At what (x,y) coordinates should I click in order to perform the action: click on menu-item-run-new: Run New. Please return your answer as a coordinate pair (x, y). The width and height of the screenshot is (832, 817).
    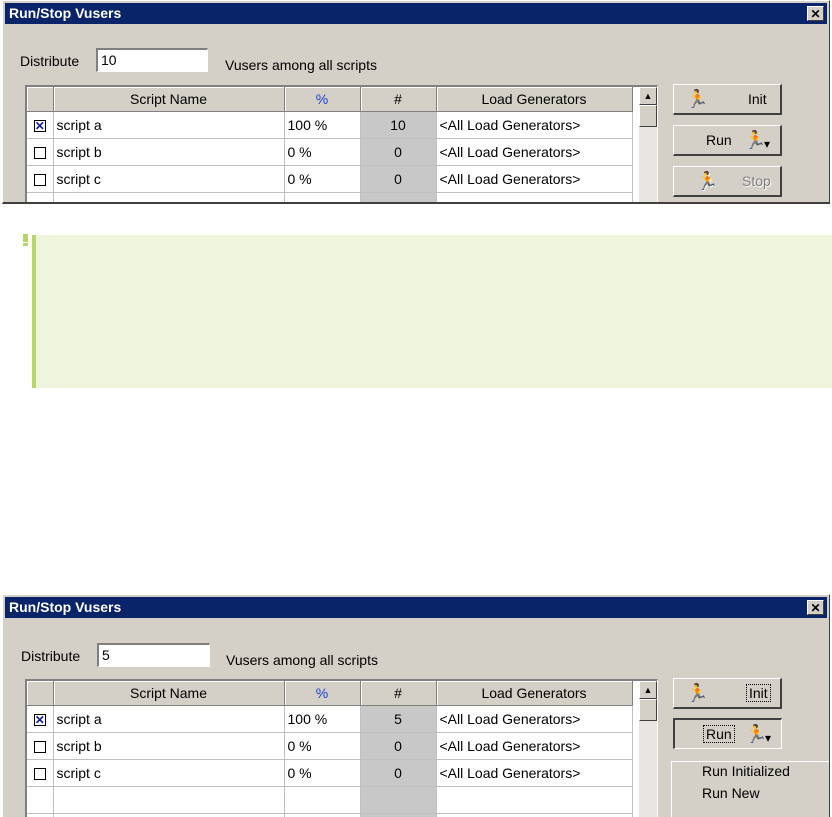
    Looking at the image, I should click on (731, 793).